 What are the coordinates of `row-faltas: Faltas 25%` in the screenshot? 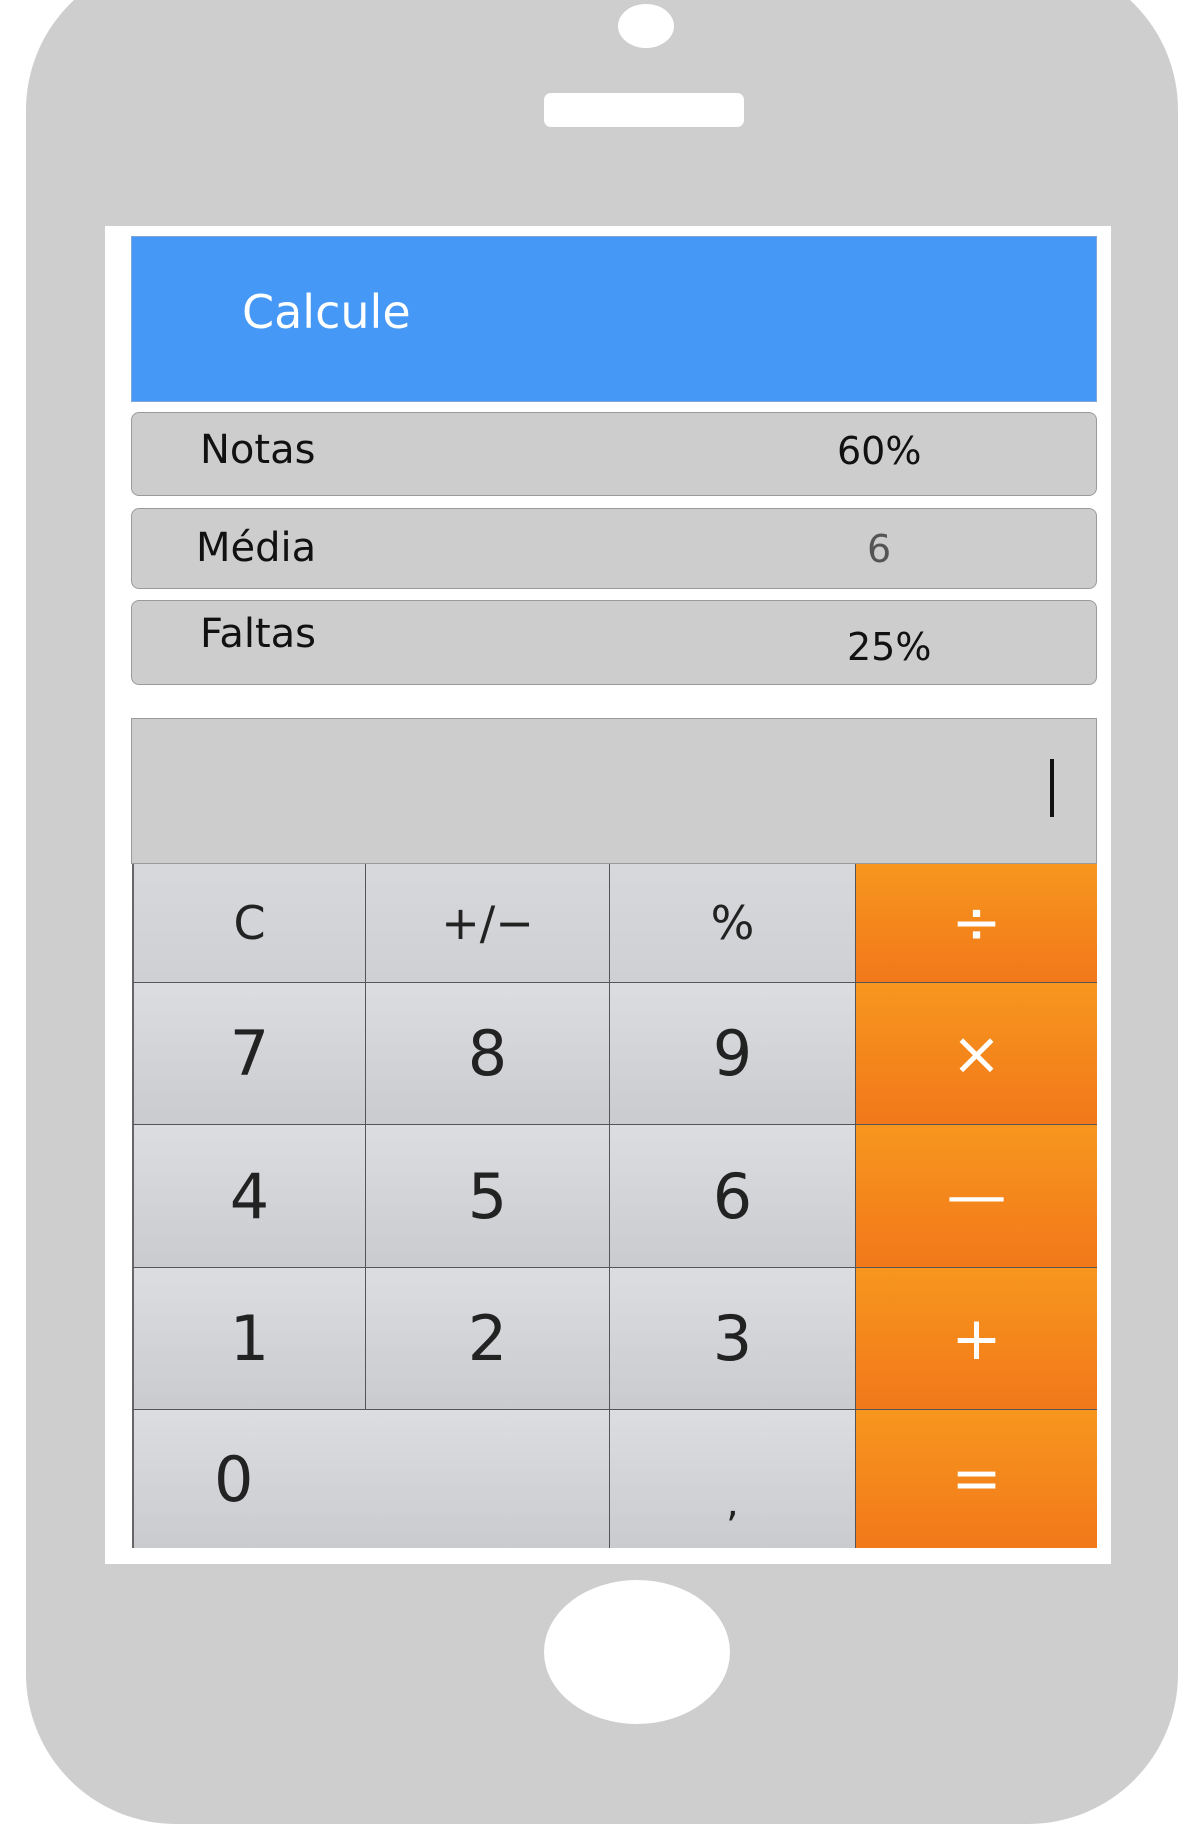 It's located at (614, 642).